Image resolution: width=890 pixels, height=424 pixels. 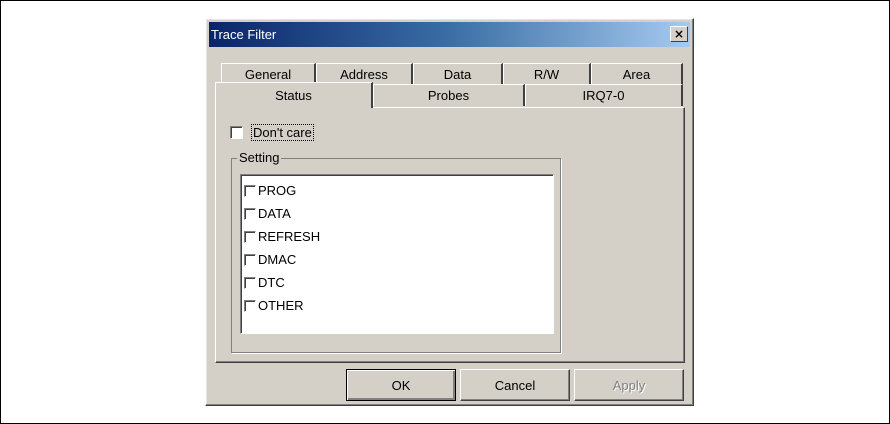 I want to click on apply-label: Apply, so click(x=629, y=385).